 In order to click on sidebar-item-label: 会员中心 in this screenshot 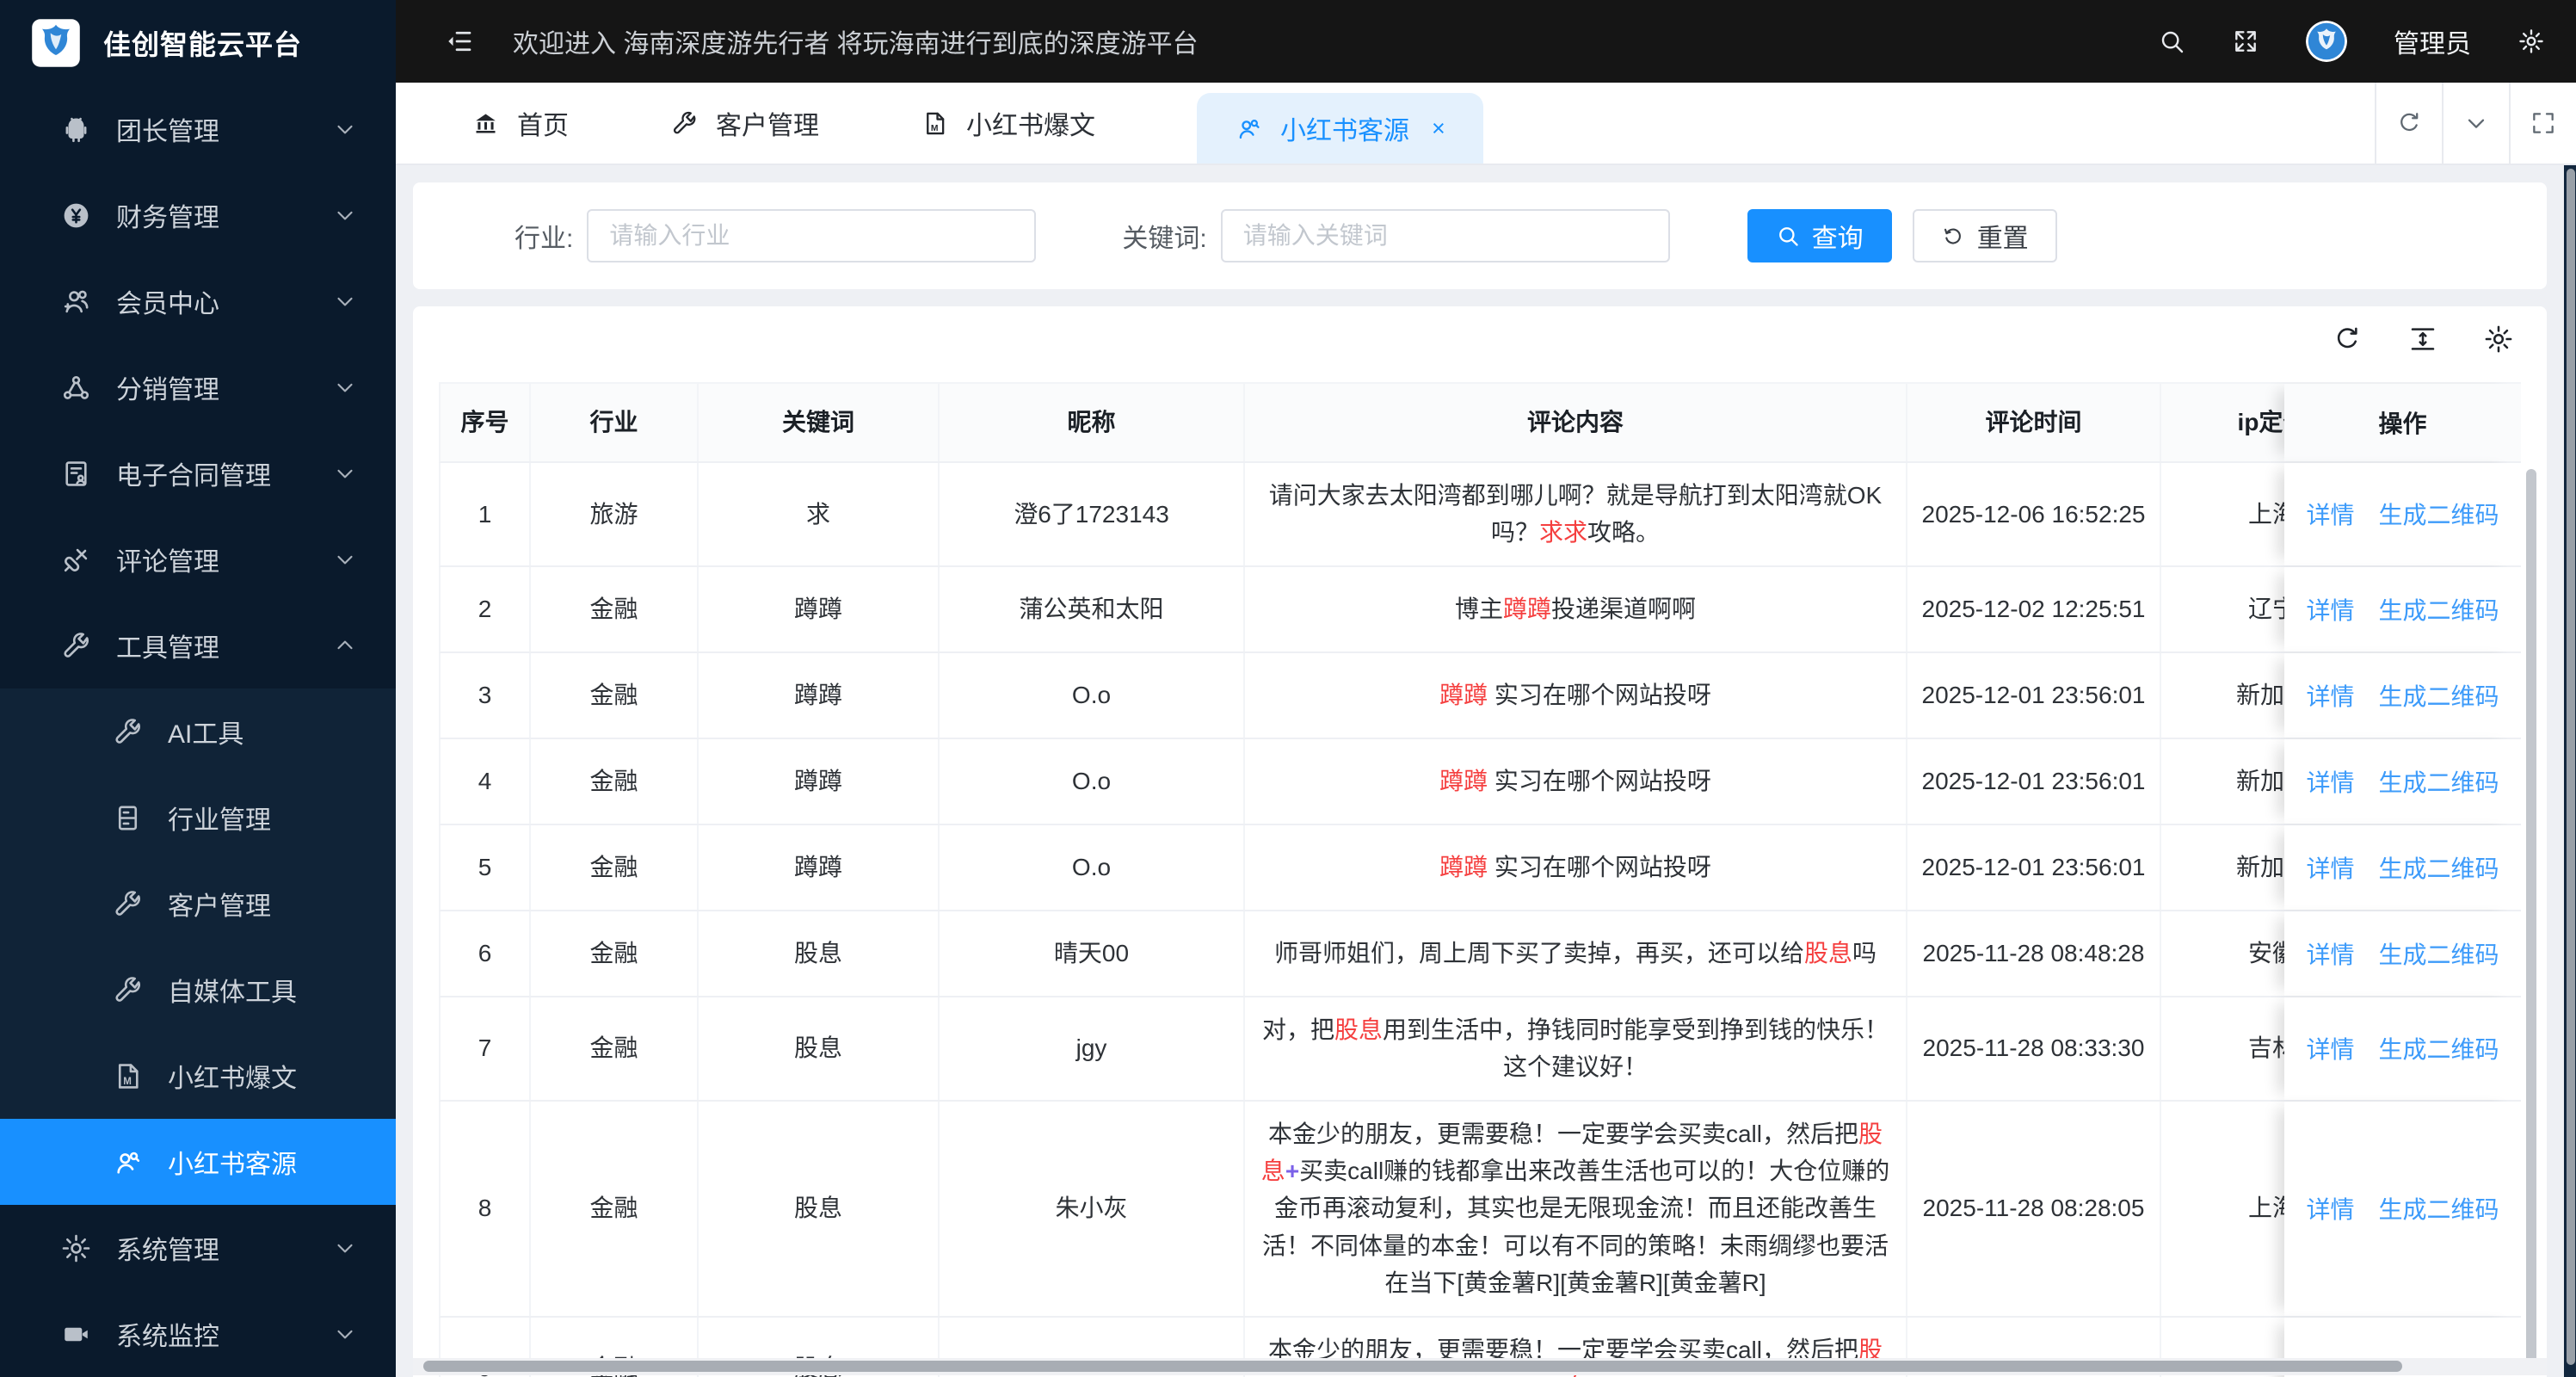, I will do `click(168, 304)`.